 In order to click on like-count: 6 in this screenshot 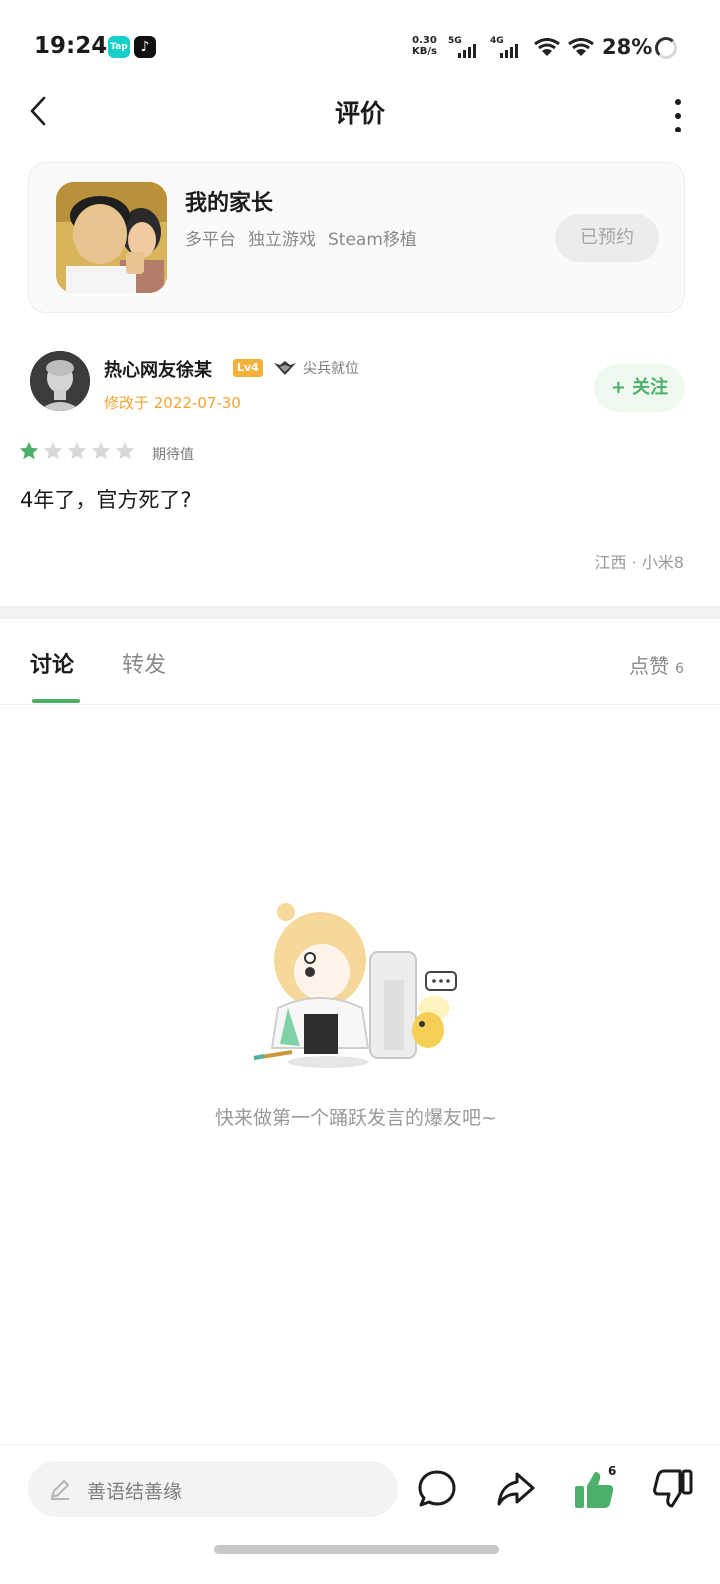, I will do `click(612, 1471)`.